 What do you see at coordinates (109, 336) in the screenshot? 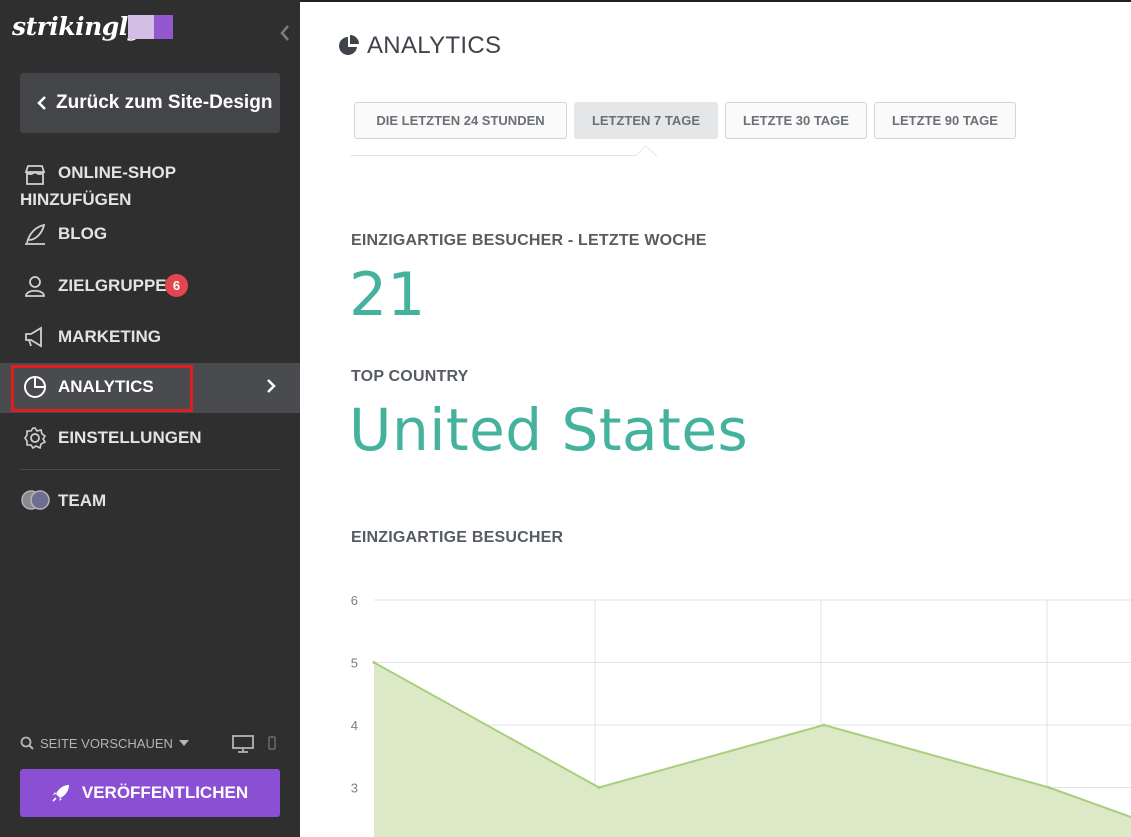
I see `sidebar-item-label: MARKETING` at bounding box center [109, 336].